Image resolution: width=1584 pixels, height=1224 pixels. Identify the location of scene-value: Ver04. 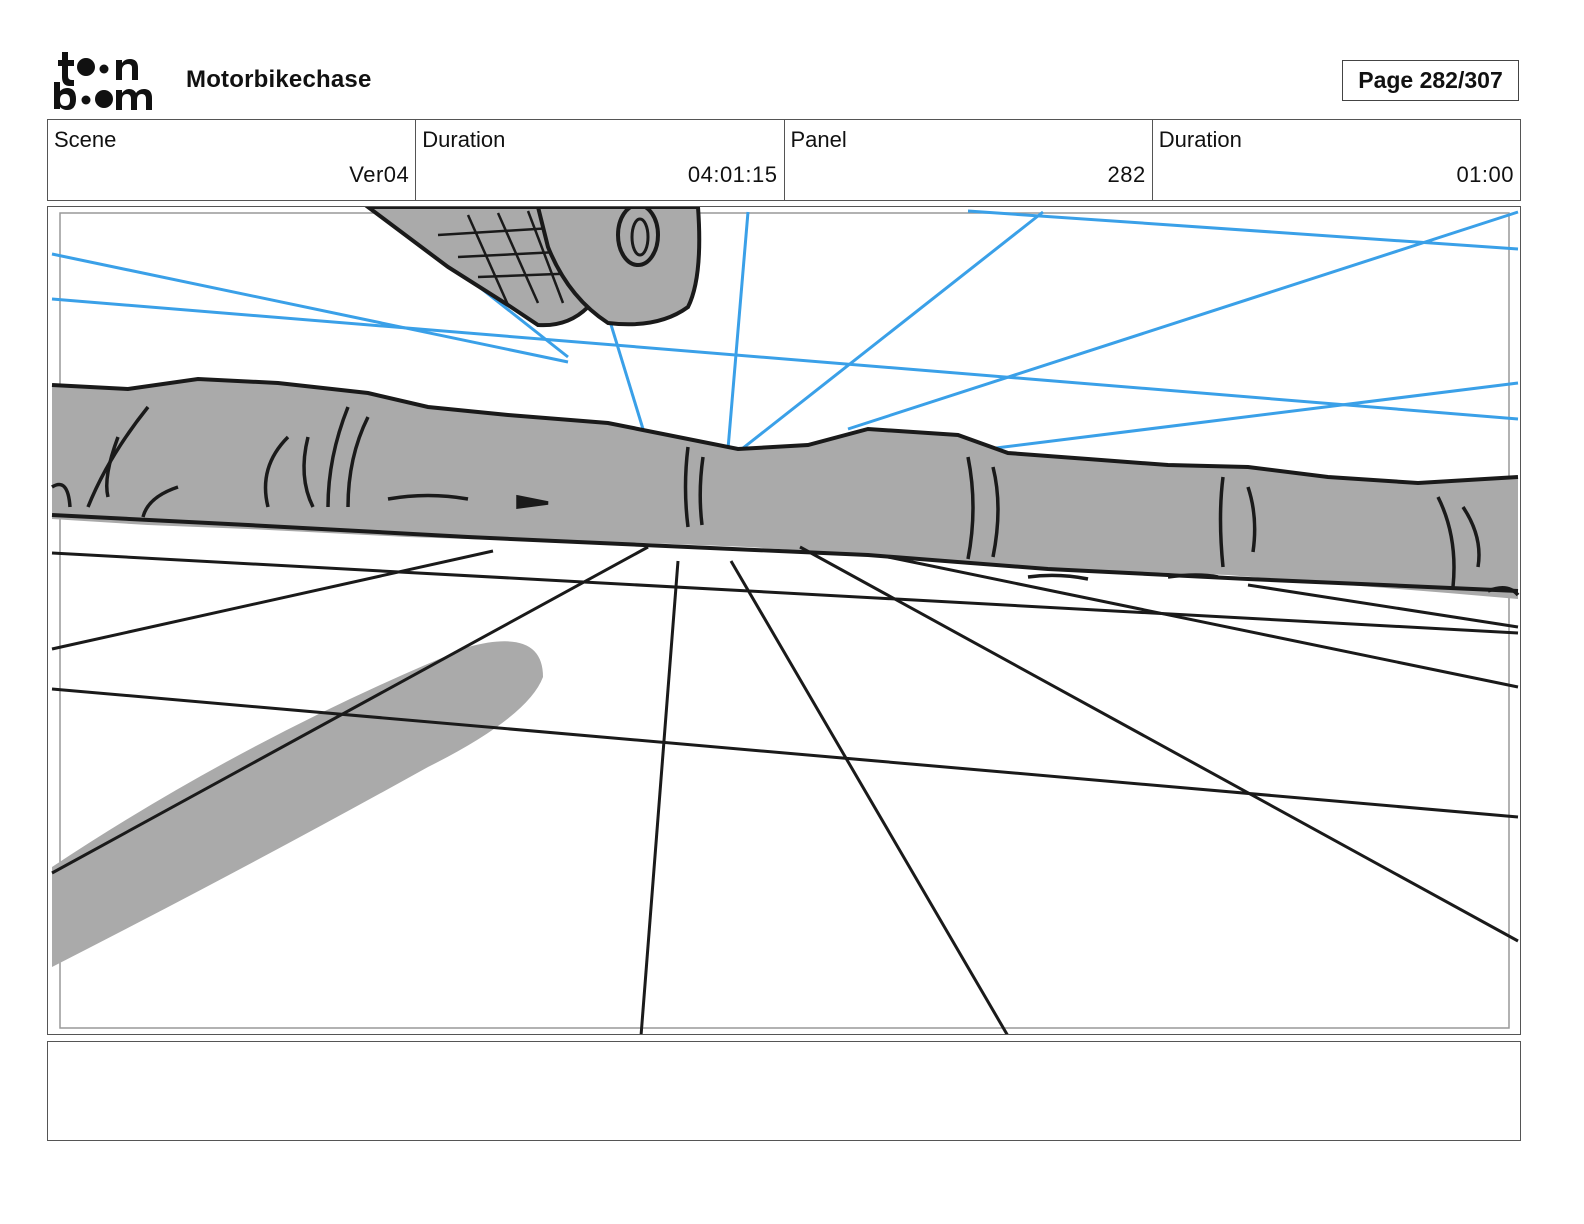
(379, 174).